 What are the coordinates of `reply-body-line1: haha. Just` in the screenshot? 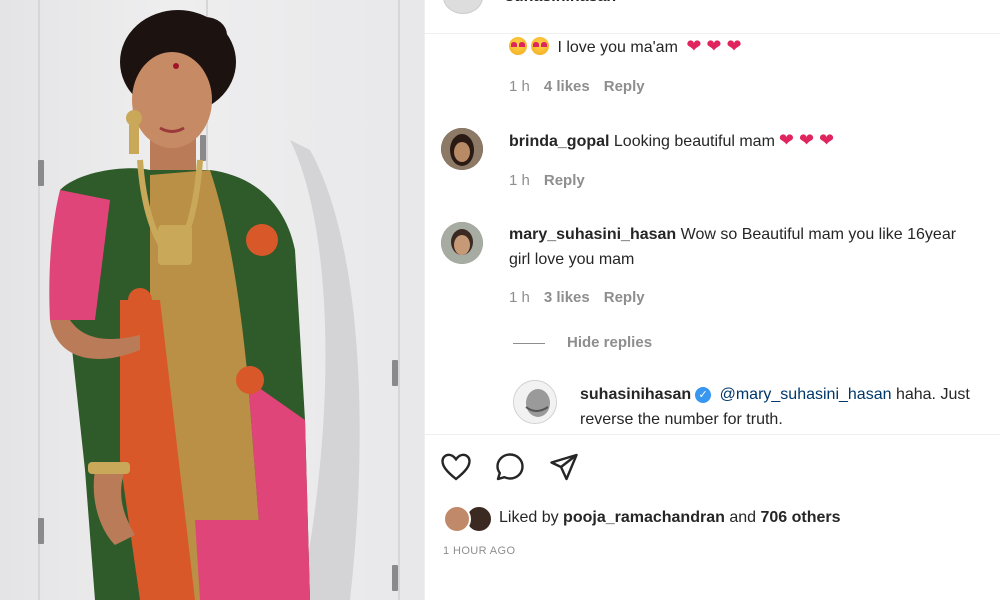 It's located at (932, 394).